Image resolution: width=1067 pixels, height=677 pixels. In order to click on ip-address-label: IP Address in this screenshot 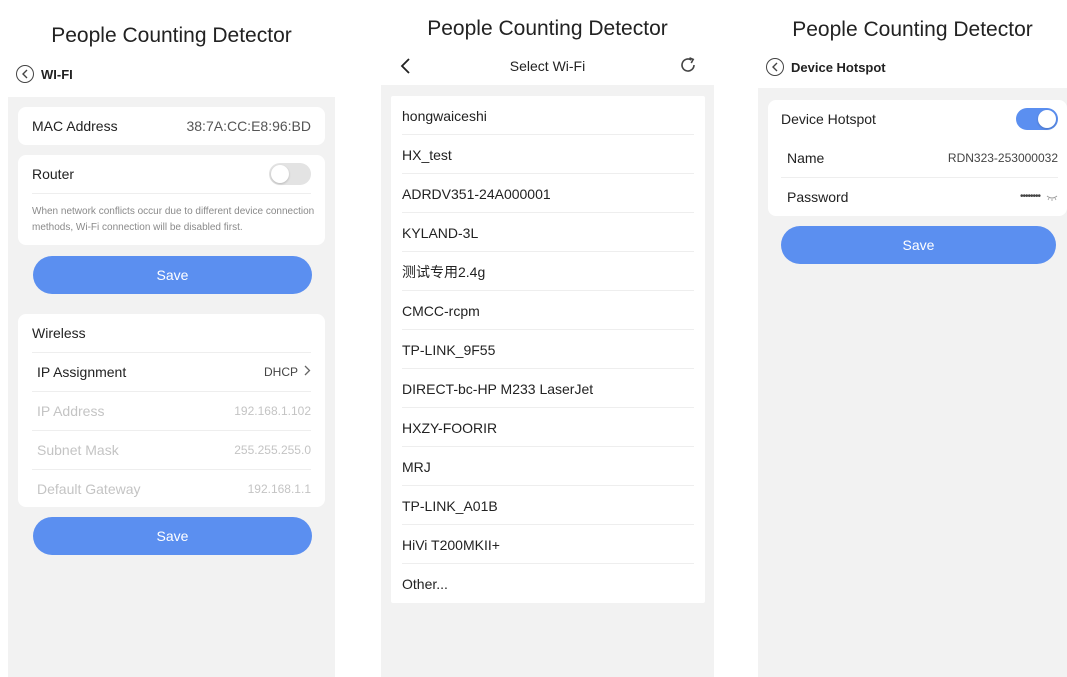, I will do `click(71, 410)`.